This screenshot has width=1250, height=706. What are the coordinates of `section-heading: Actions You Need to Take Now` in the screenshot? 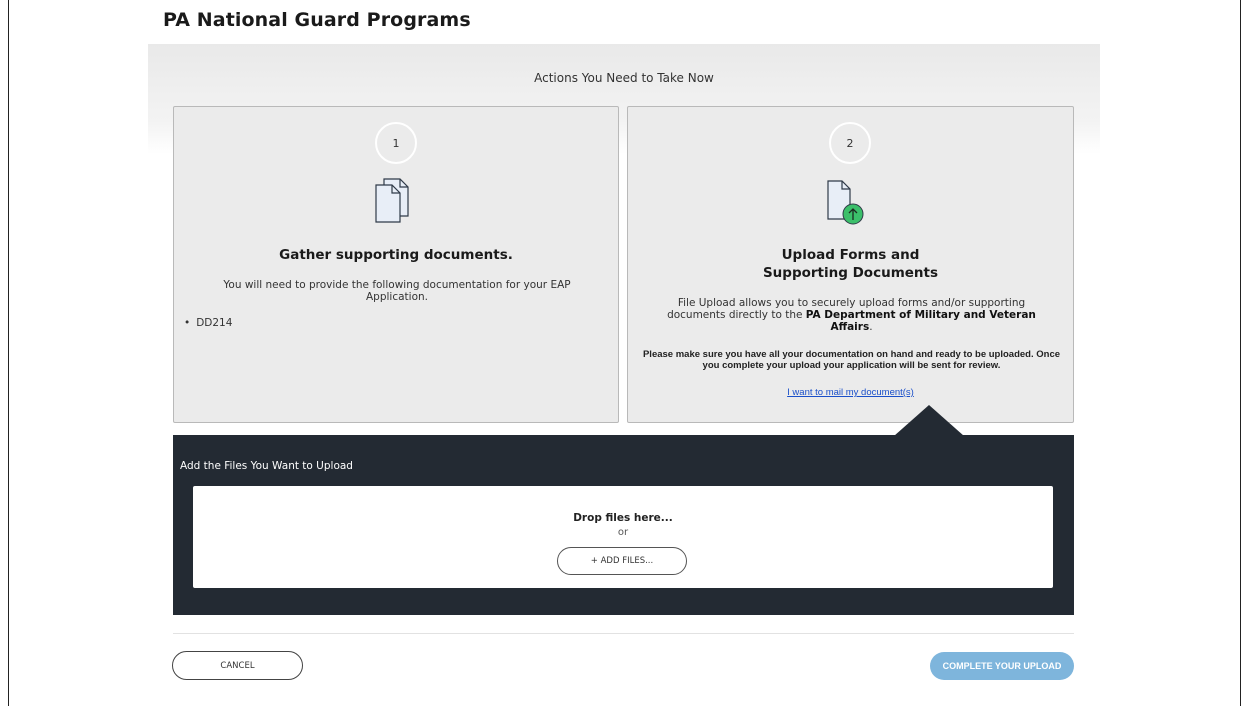 It's located at (624, 78).